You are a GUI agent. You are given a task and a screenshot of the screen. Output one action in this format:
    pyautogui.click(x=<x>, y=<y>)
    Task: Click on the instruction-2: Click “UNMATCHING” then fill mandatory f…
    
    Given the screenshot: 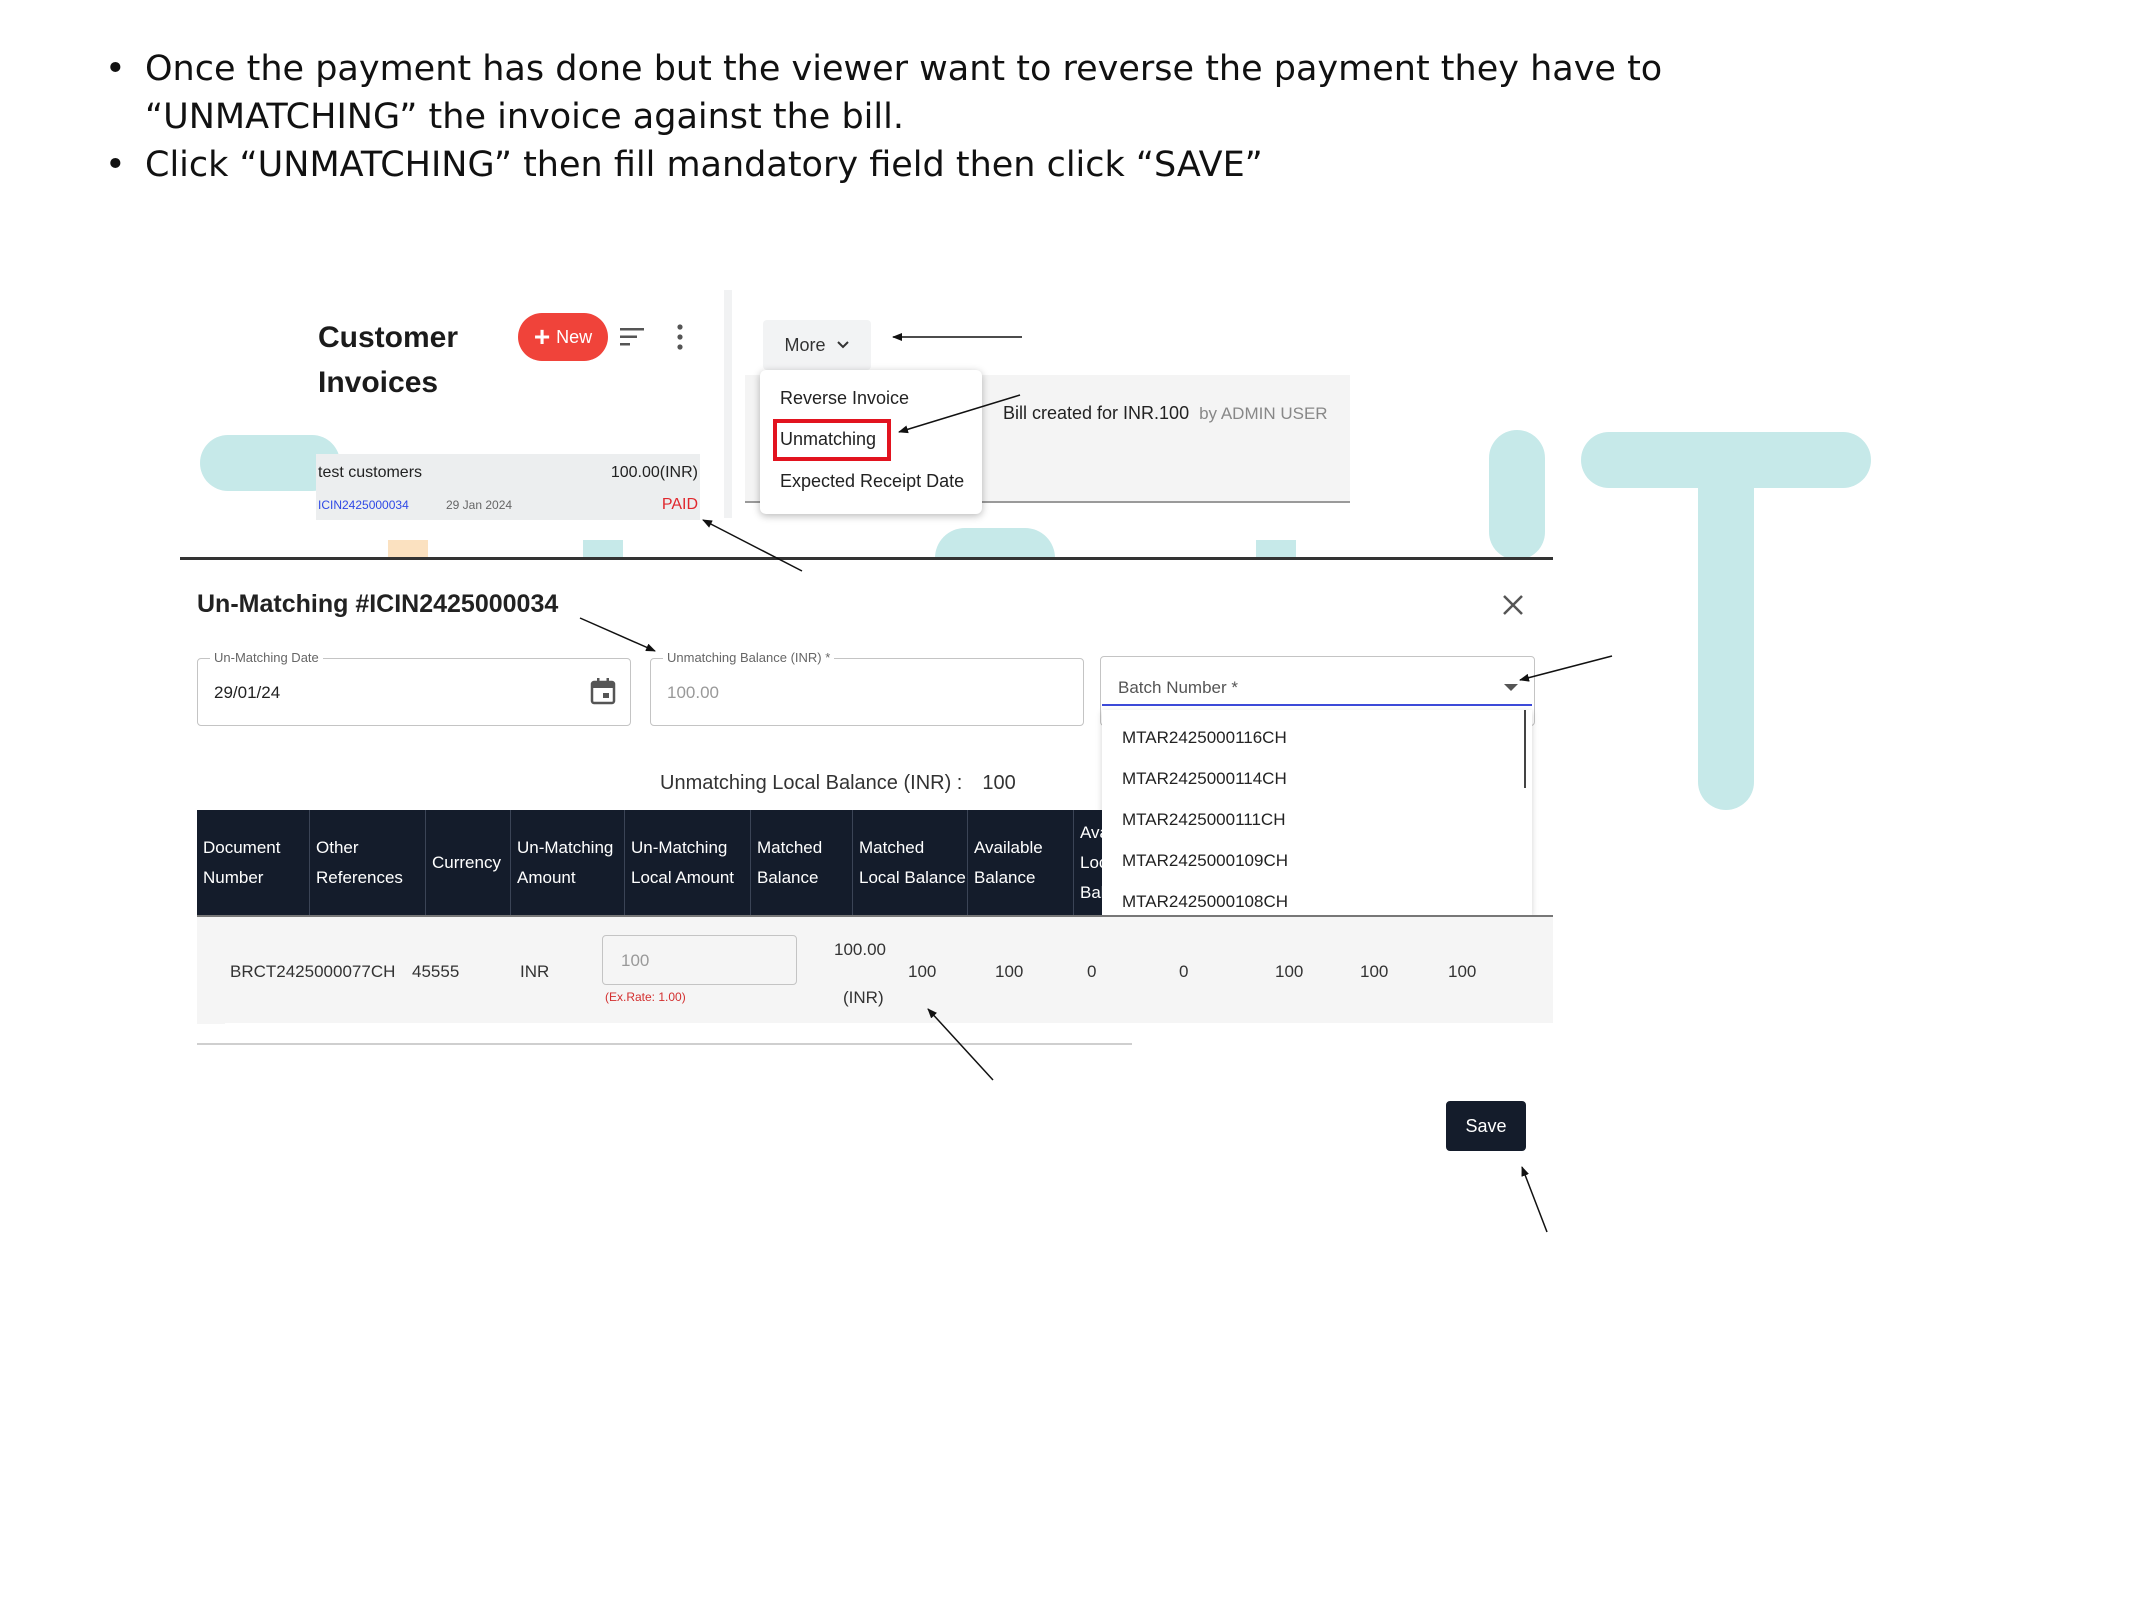 What is the action you would take?
    pyautogui.click(x=905, y=165)
    